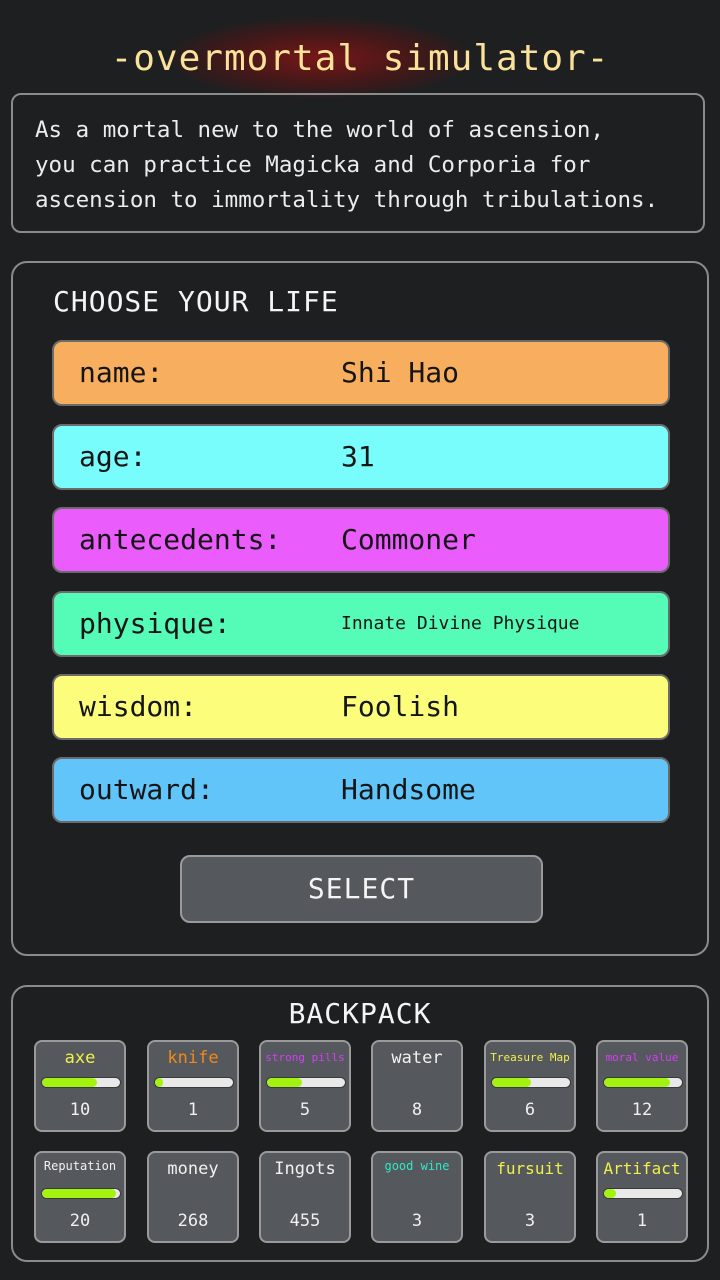 Image resolution: width=720 pixels, height=1280 pixels. I want to click on backpack-slot-money: money 268, so click(193, 1197).